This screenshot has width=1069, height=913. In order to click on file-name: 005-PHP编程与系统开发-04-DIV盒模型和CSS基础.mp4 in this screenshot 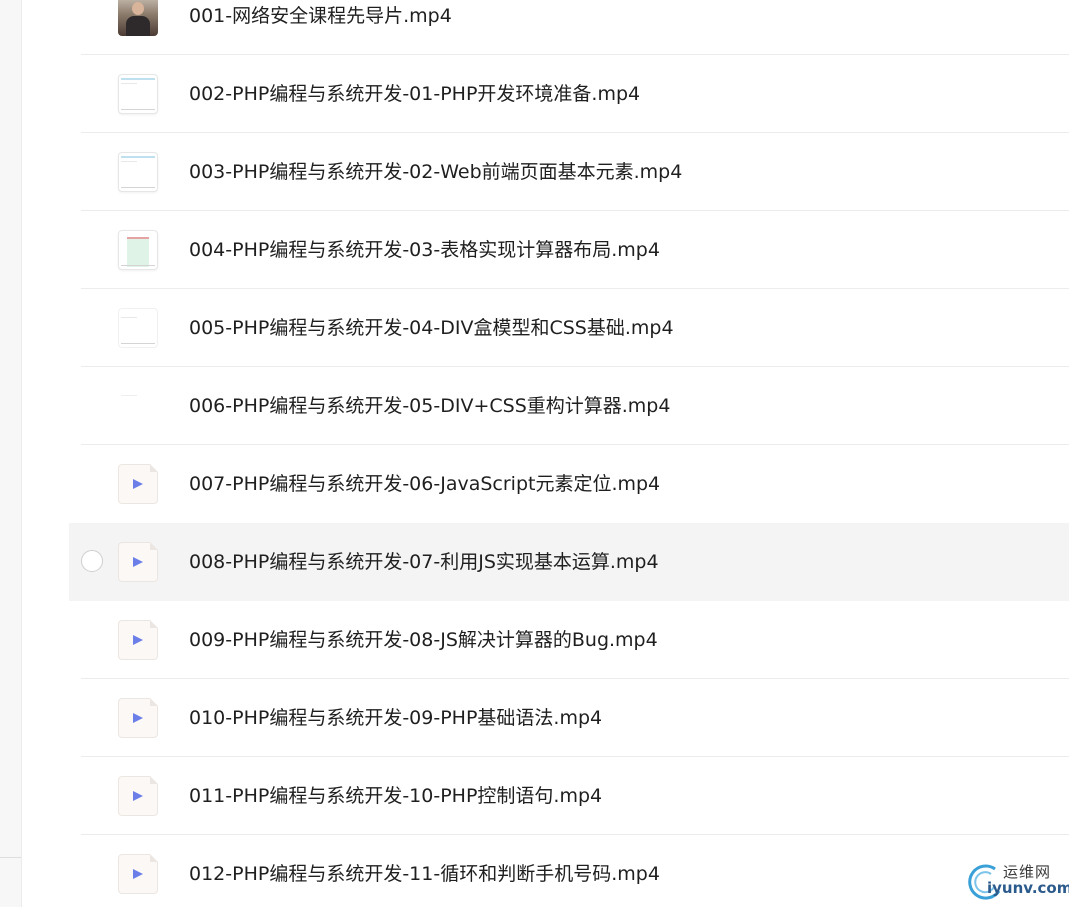, I will do `click(431, 328)`.